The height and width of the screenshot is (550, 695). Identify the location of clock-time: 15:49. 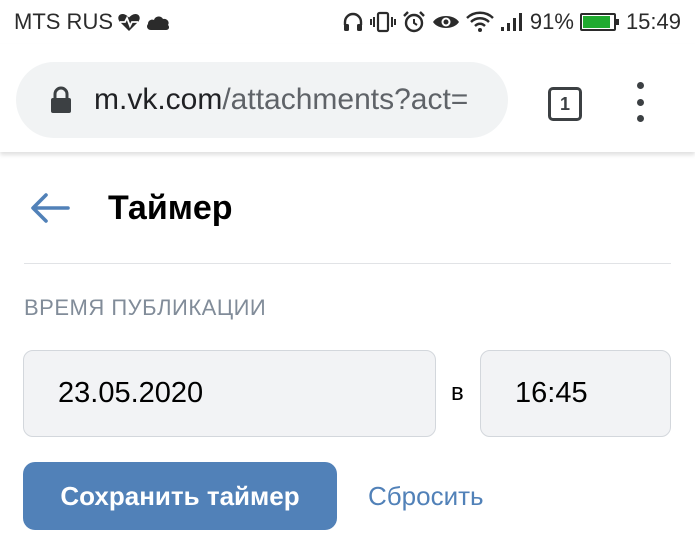
(653, 21).